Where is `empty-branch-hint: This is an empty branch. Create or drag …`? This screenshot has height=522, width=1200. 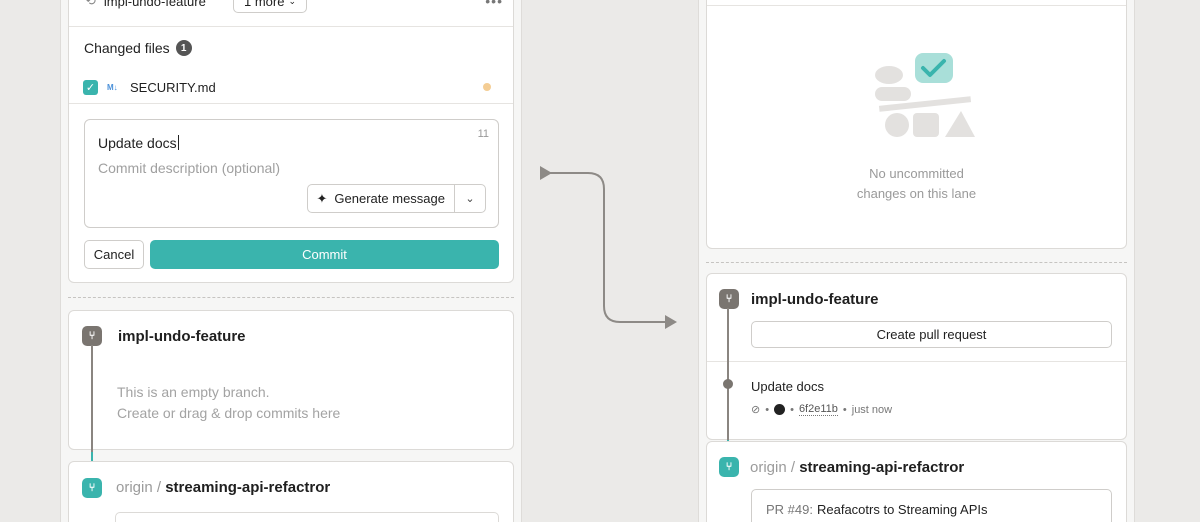 empty-branch-hint: This is an empty branch. Create or drag … is located at coordinates (228, 403).